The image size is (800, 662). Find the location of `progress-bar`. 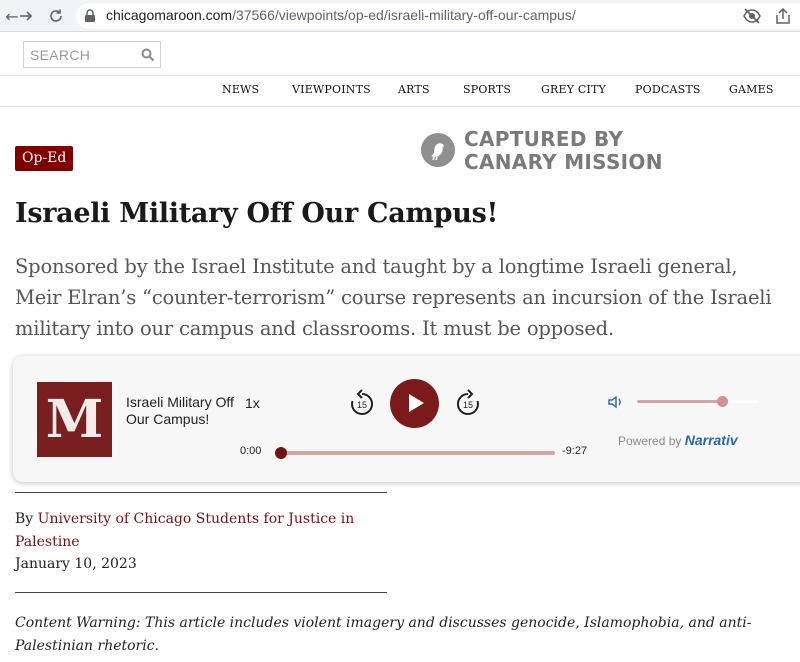

progress-bar is located at coordinates (415, 453).